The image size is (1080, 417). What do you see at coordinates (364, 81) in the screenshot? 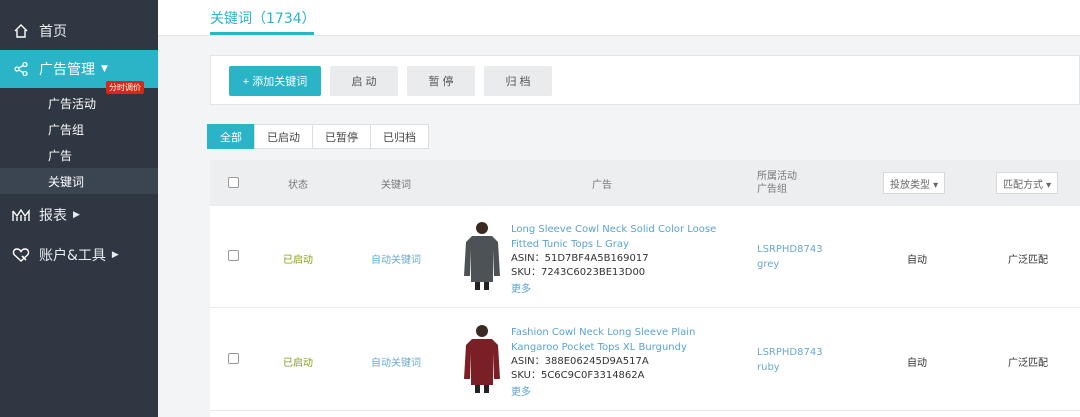
I see `start-button: 启 动` at bounding box center [364, 81].